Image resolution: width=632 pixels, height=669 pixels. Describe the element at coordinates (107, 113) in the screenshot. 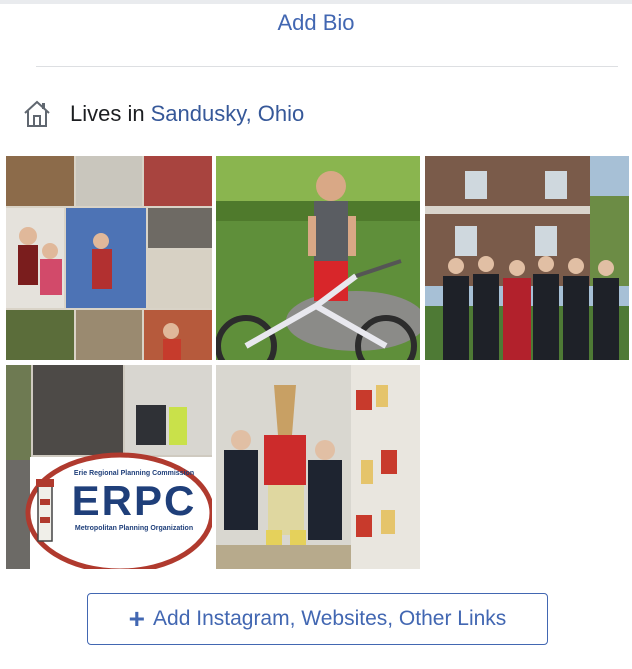

I see `lives-in-label: Lives in` at that location.